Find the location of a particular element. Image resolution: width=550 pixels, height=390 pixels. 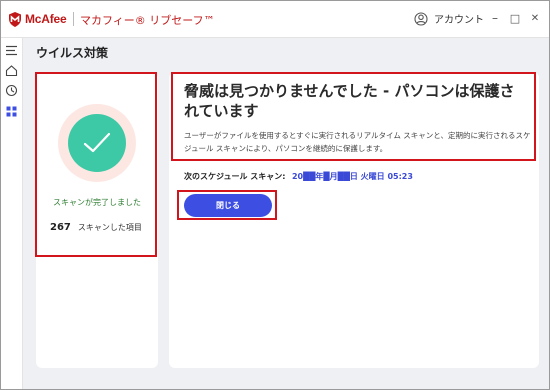

menu-icon is located at coordinates (11, 50).